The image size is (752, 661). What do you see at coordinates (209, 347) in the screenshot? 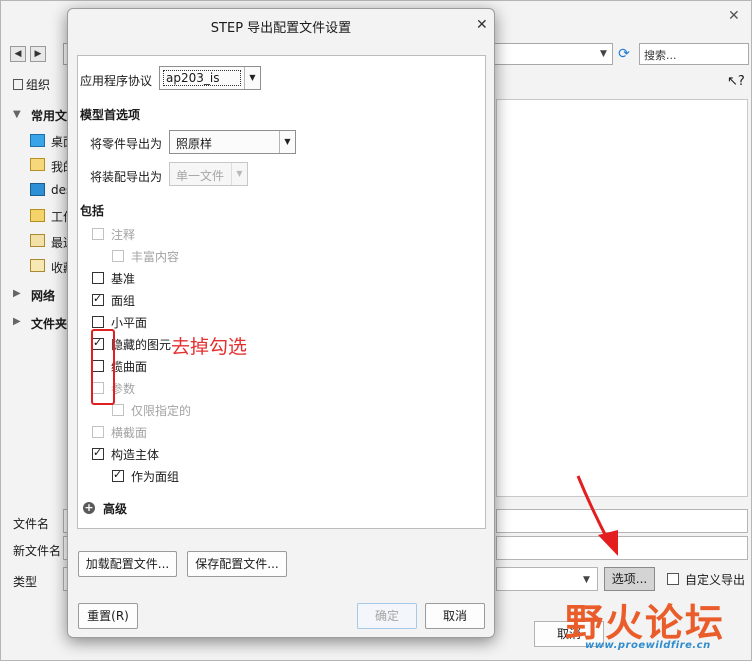
I see `annotation-text: 去掉勾选` at bounding box center [209, 347].